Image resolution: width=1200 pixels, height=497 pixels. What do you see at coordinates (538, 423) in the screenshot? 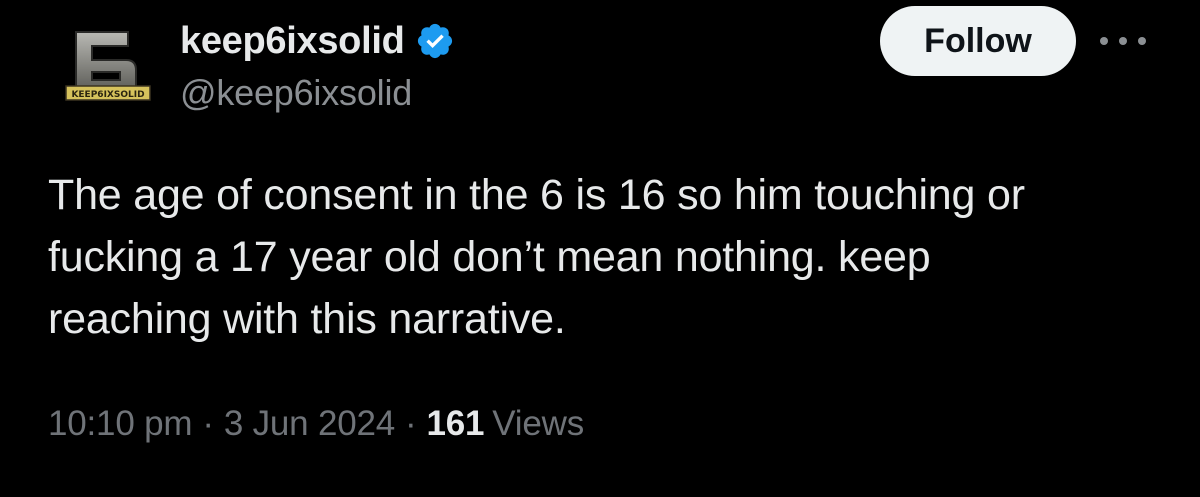
I see `views-label: Views` at bounding box center [538, 423].